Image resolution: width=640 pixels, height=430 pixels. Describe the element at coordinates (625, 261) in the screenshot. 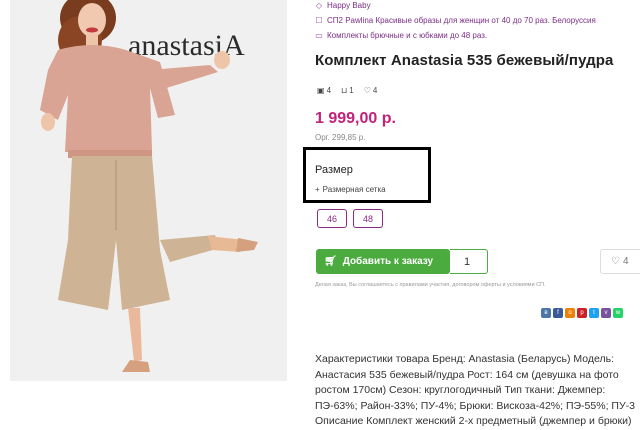

I see `favorite-count: 4` at that location.